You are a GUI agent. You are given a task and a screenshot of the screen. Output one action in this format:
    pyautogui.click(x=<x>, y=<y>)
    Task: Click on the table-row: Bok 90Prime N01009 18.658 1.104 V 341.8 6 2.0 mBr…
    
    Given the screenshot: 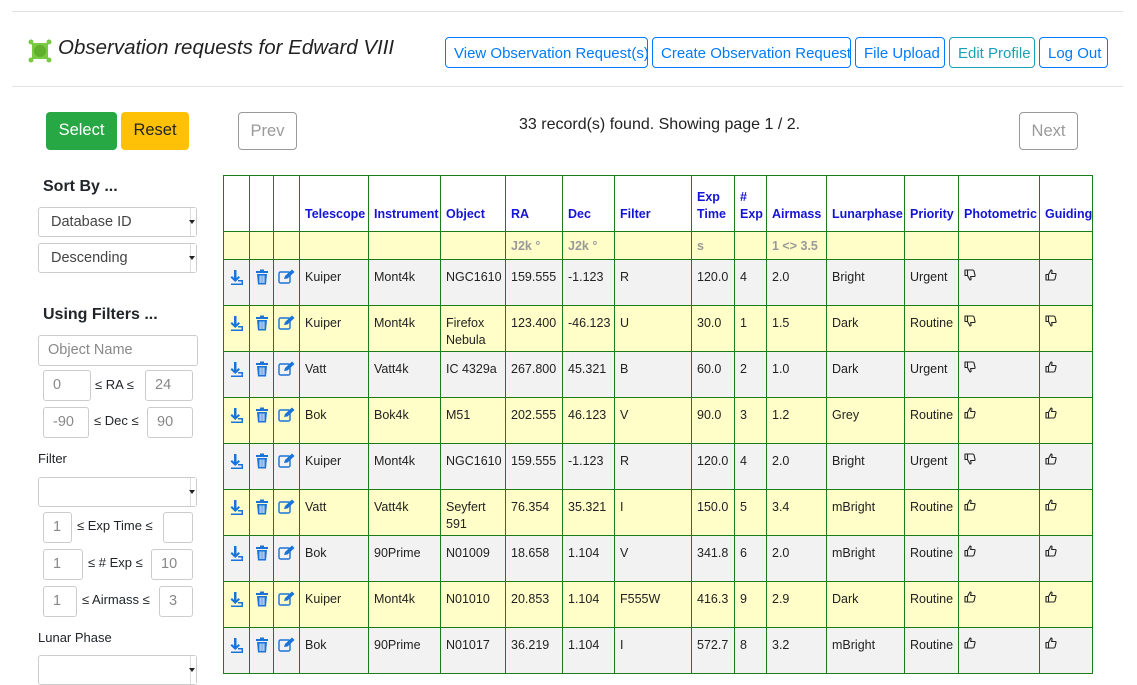 What is the action you would take?
    pyautogui.click(x=658, y=558)
    